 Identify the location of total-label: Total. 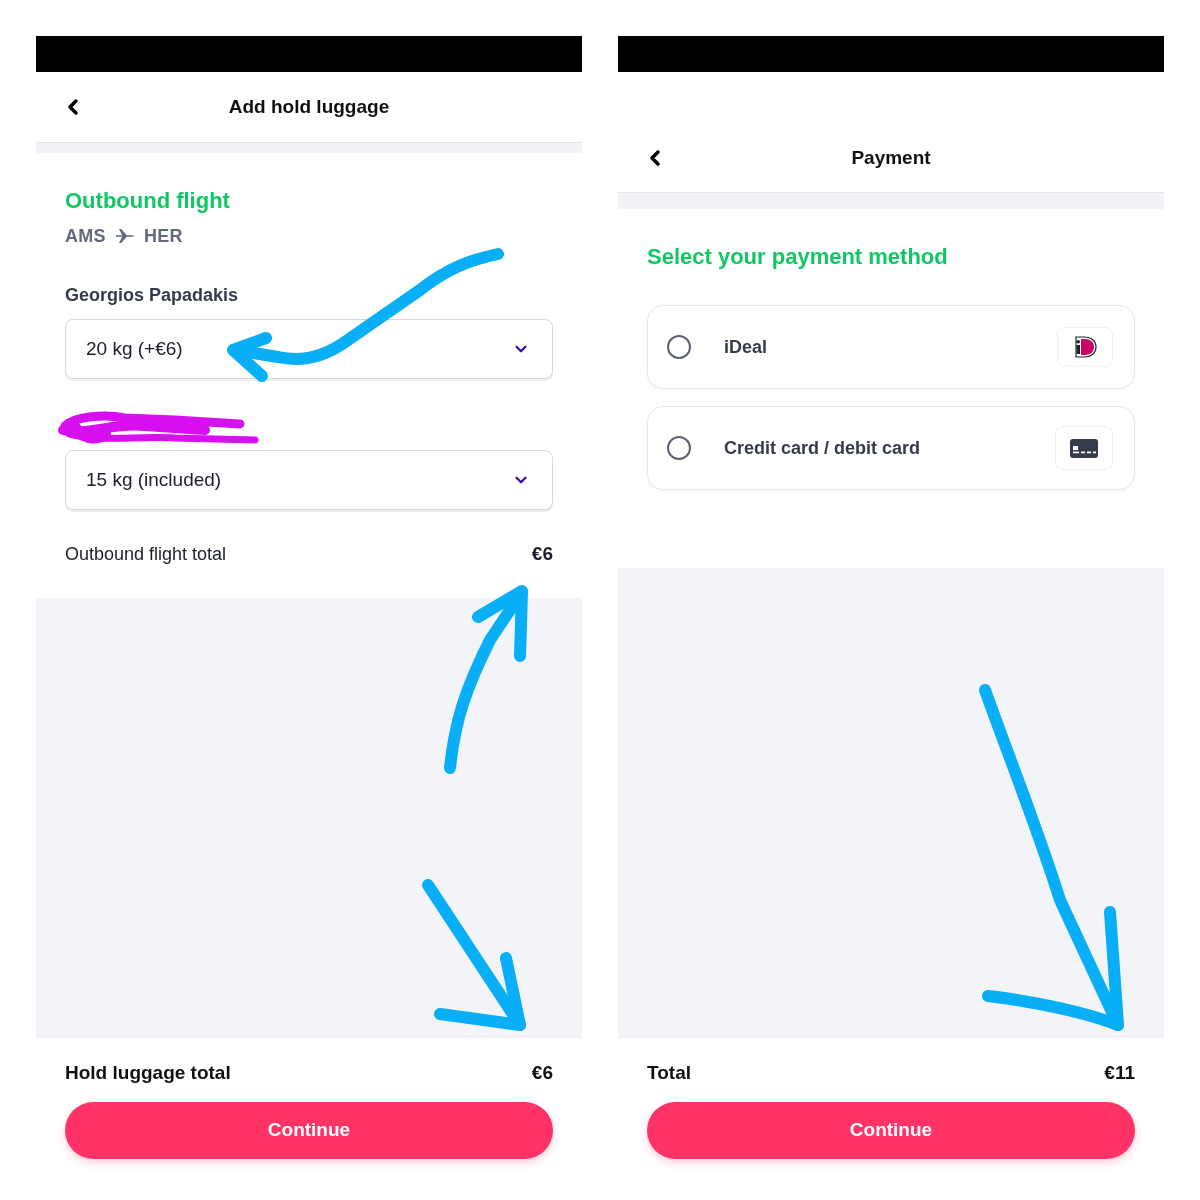
(669, 1072).